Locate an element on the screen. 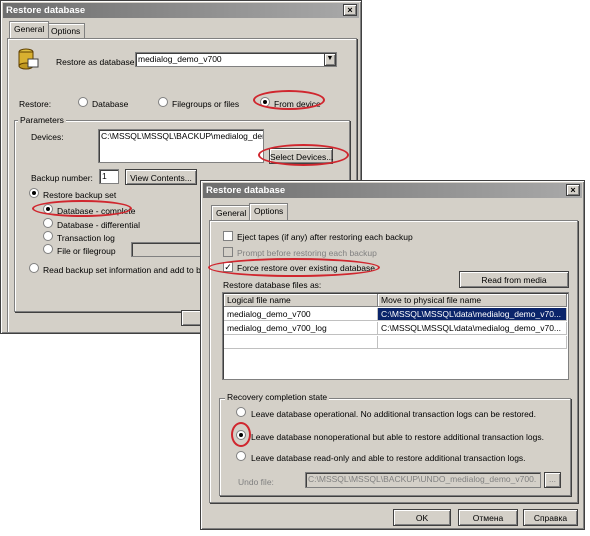 The width and height of the screenshot is (590, 536). annotation-circle-nonoperational is located at coordinates (241, 434).